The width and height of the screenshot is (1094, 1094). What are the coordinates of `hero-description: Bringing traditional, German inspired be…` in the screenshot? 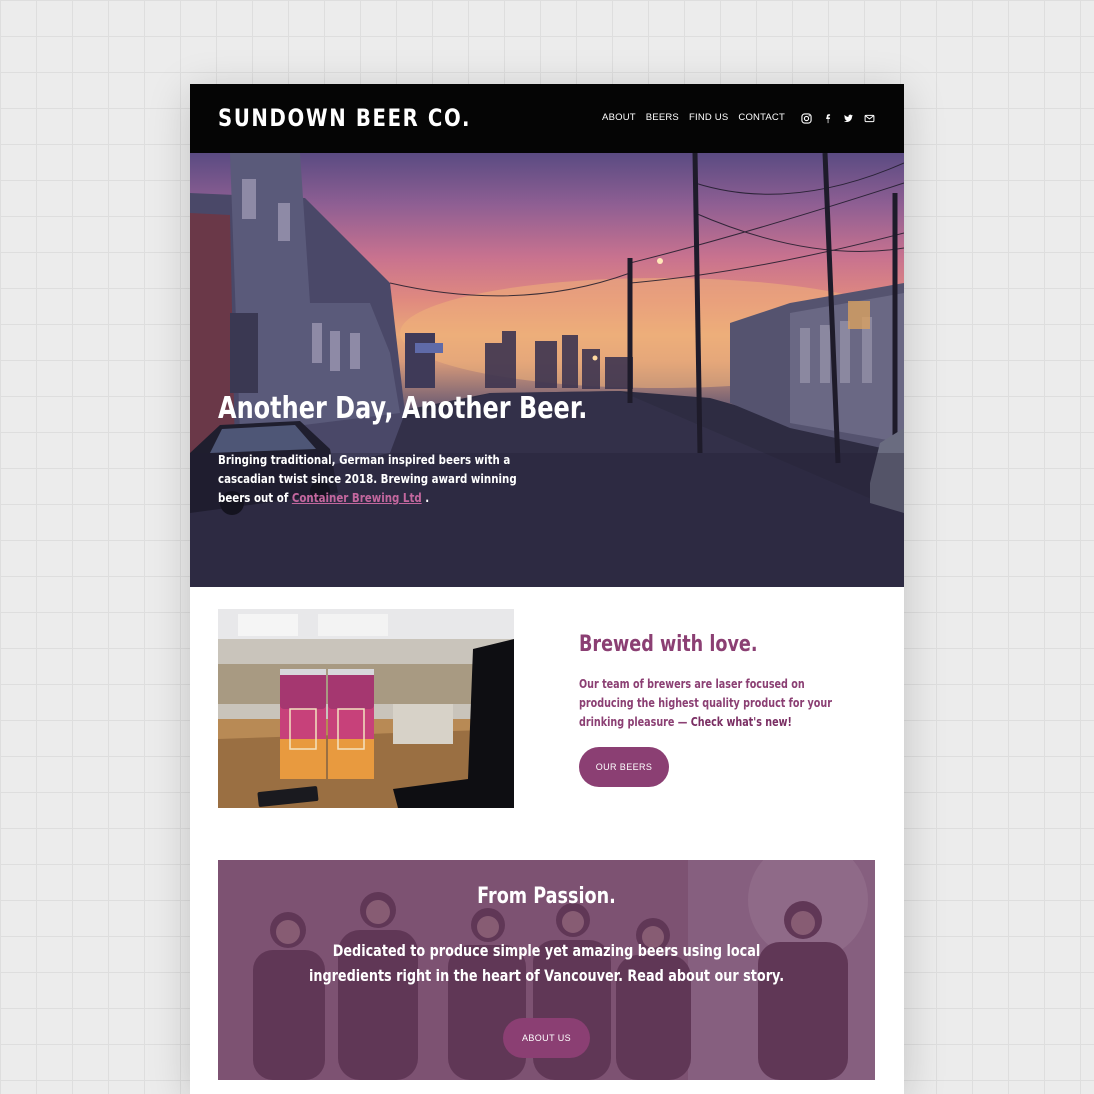 It's located at (382, 478).